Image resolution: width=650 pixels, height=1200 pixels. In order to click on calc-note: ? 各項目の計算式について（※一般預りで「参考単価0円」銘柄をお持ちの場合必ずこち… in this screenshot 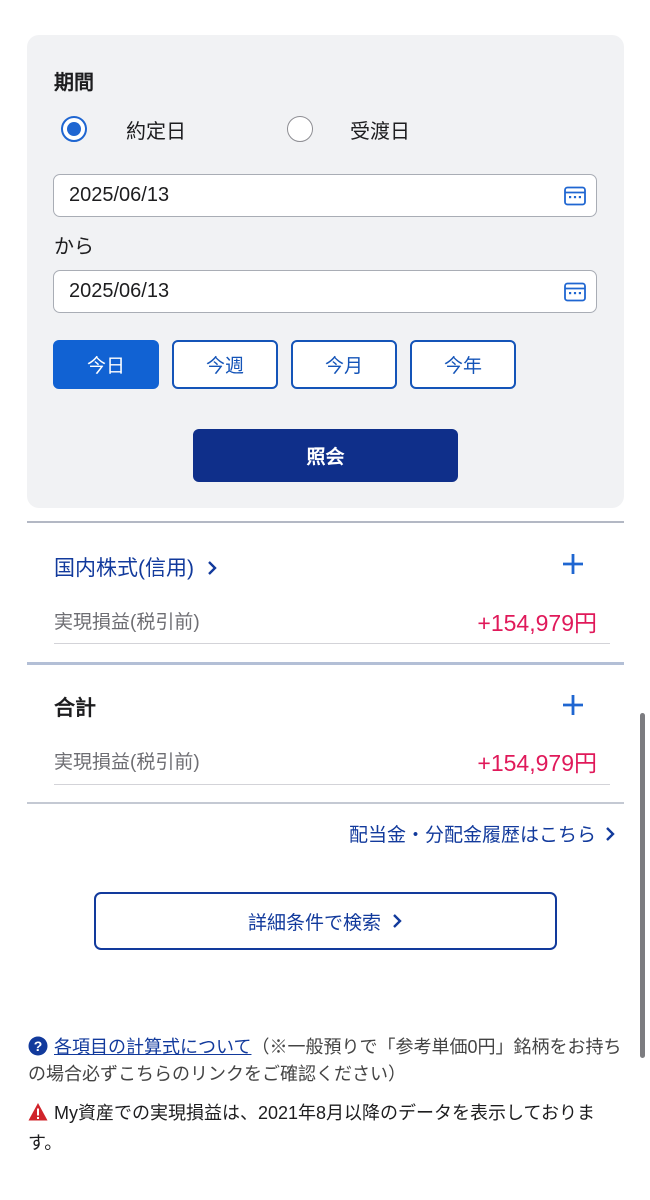, I will do `click(328, 1061)`.